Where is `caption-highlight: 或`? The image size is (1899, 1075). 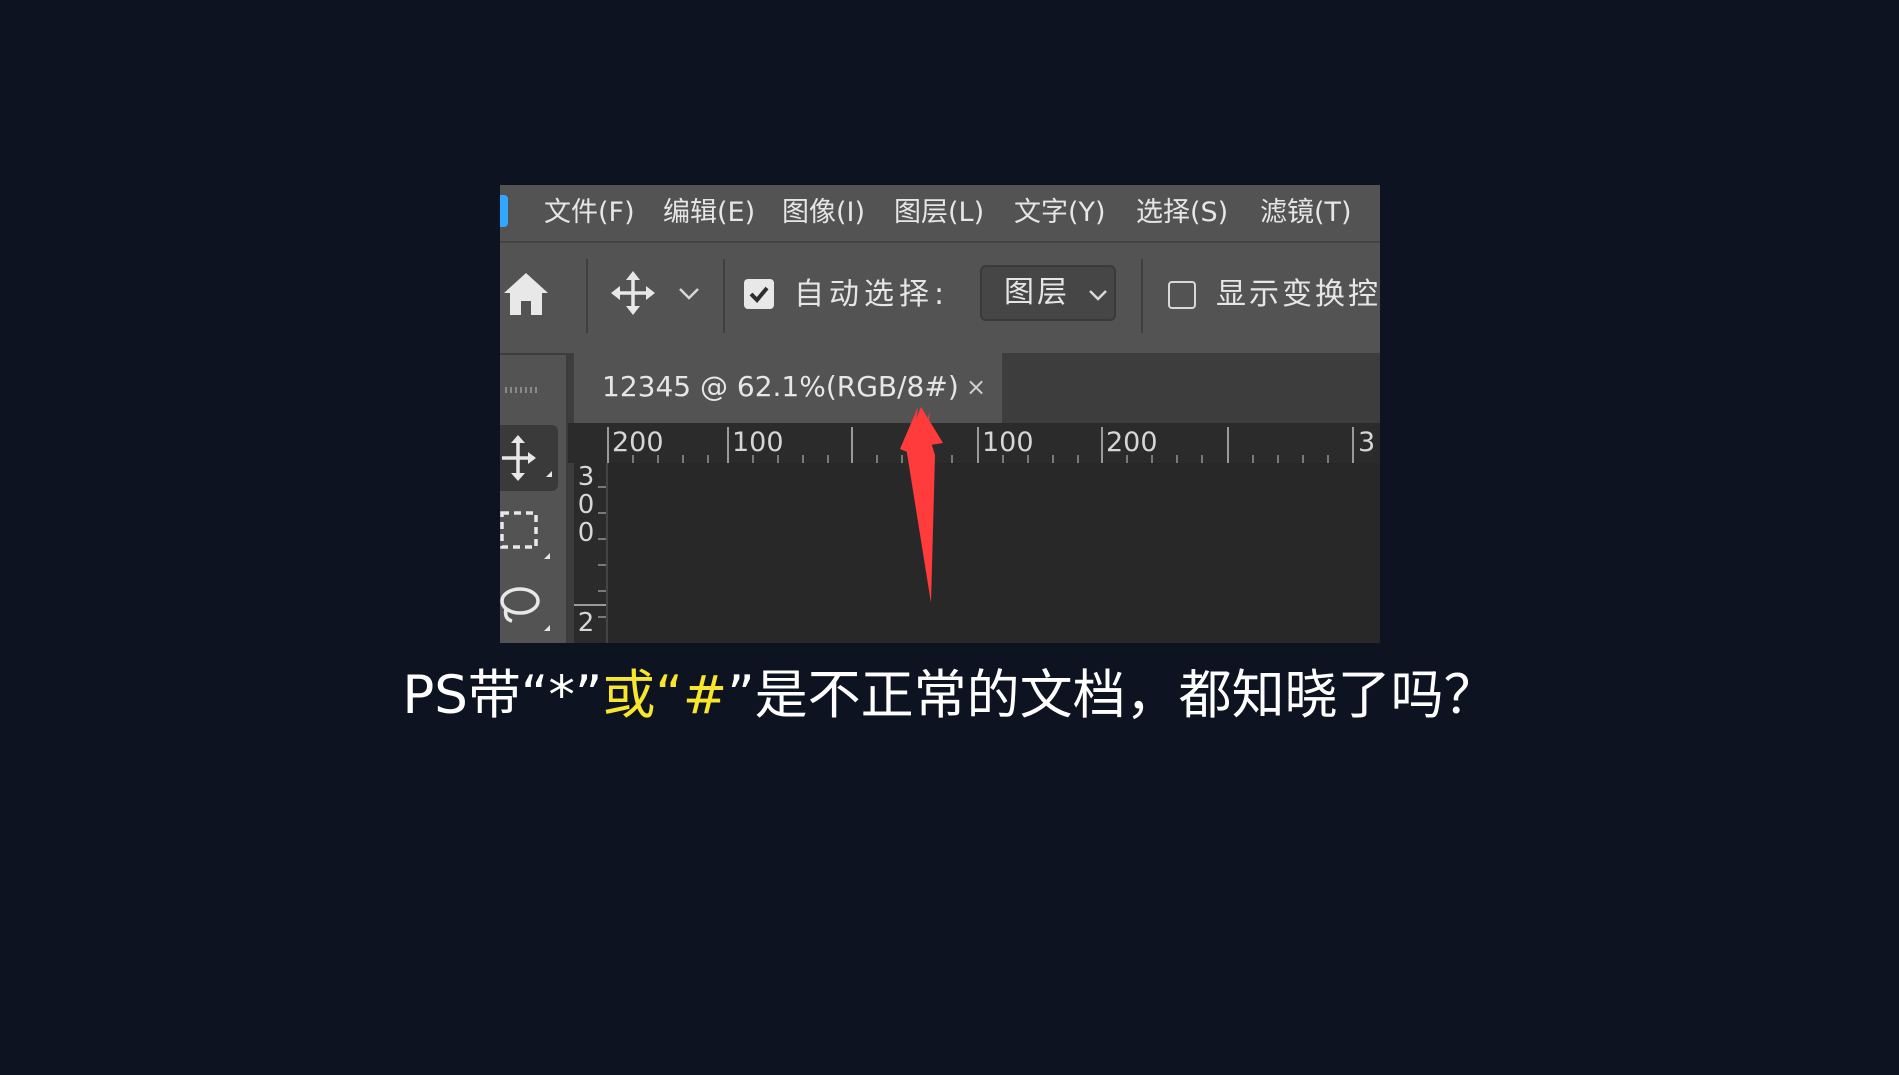 caption-highlight: 或 is located at coordinates (629, 695).